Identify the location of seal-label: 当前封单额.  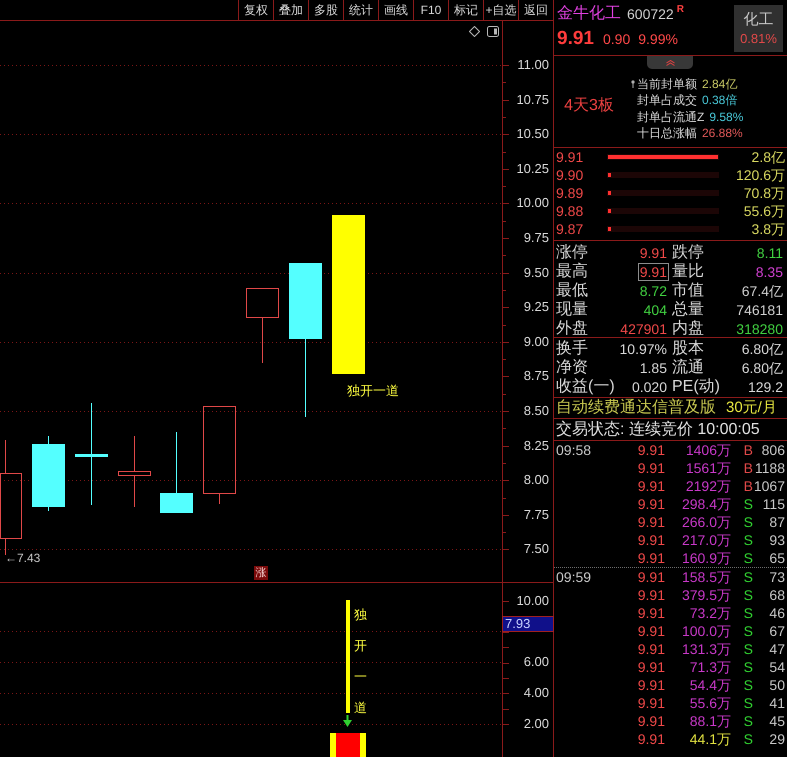
(667, 84).